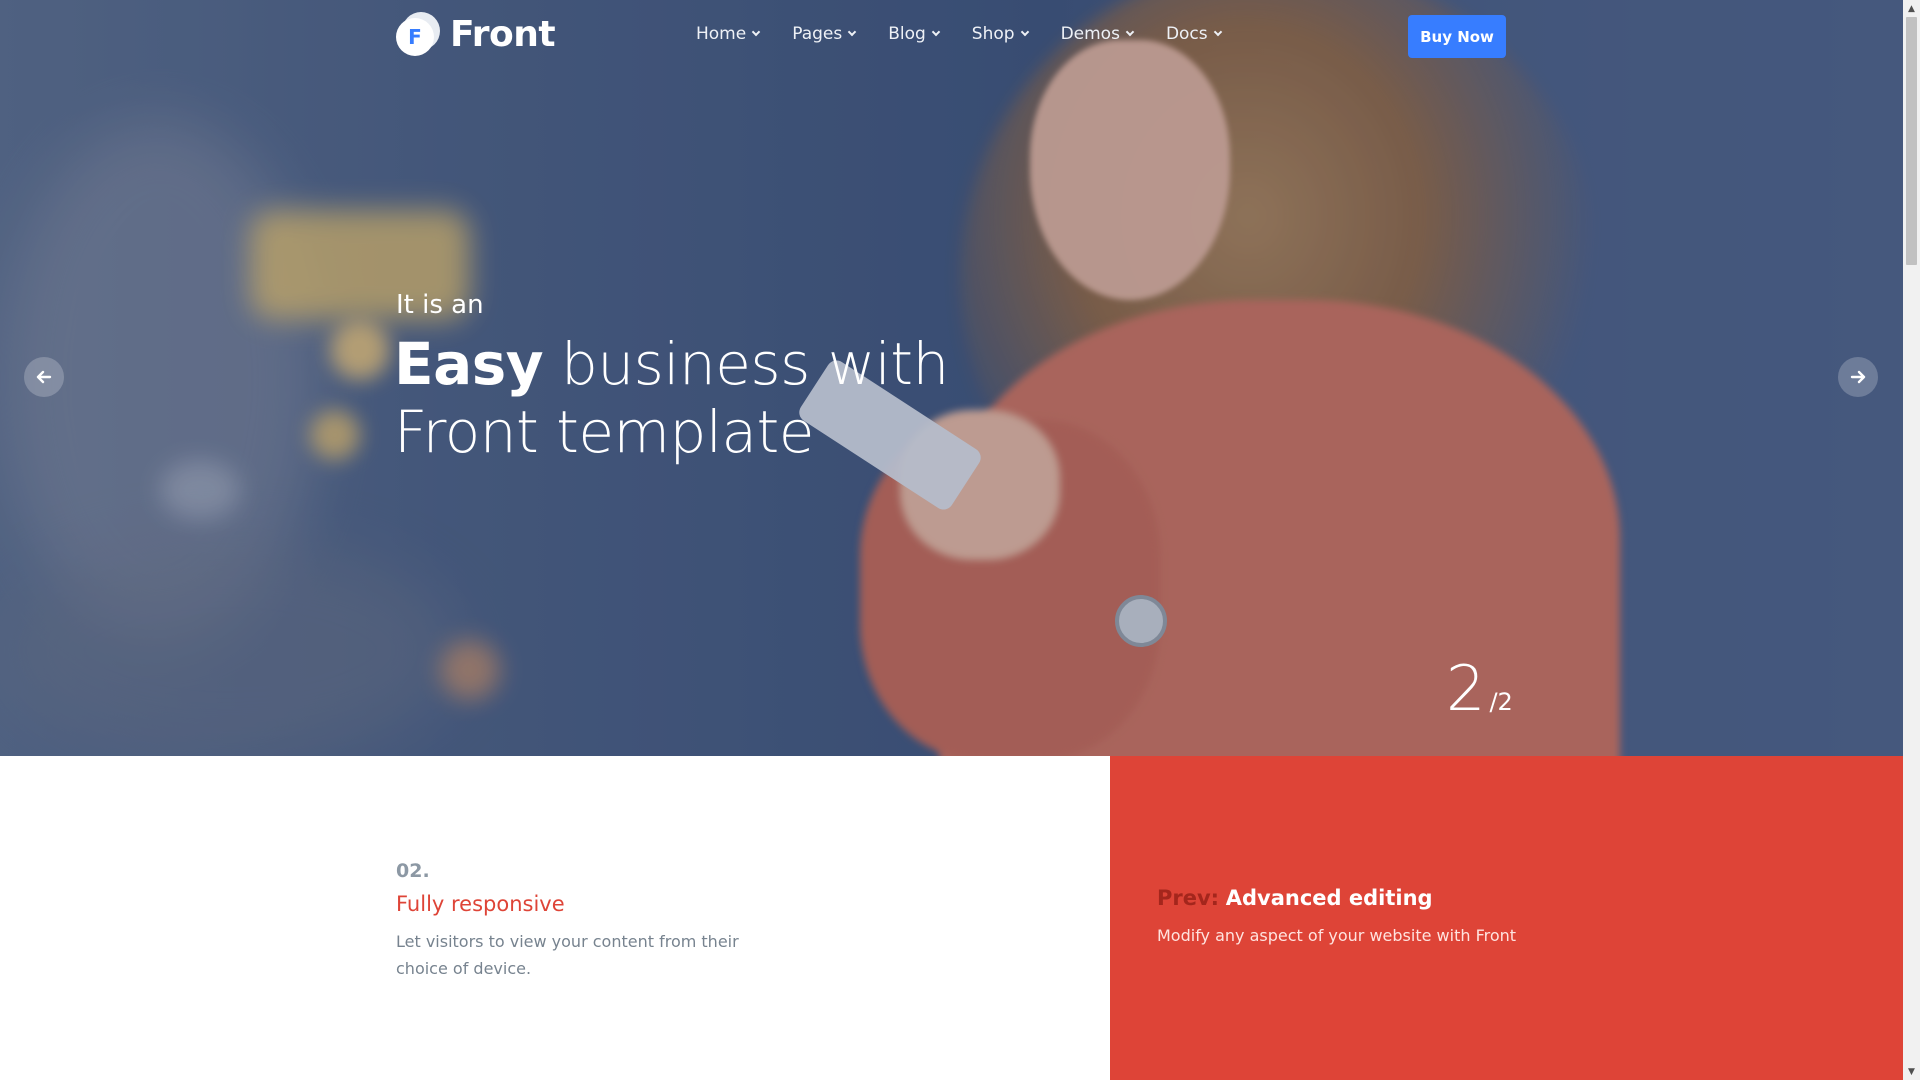 This screenshot has width=1920, height=1080. What do you see at coordinates (824, 34) in the screenshot?
I see `nav-item-pages: Pages` at bounding box center [824, 34].